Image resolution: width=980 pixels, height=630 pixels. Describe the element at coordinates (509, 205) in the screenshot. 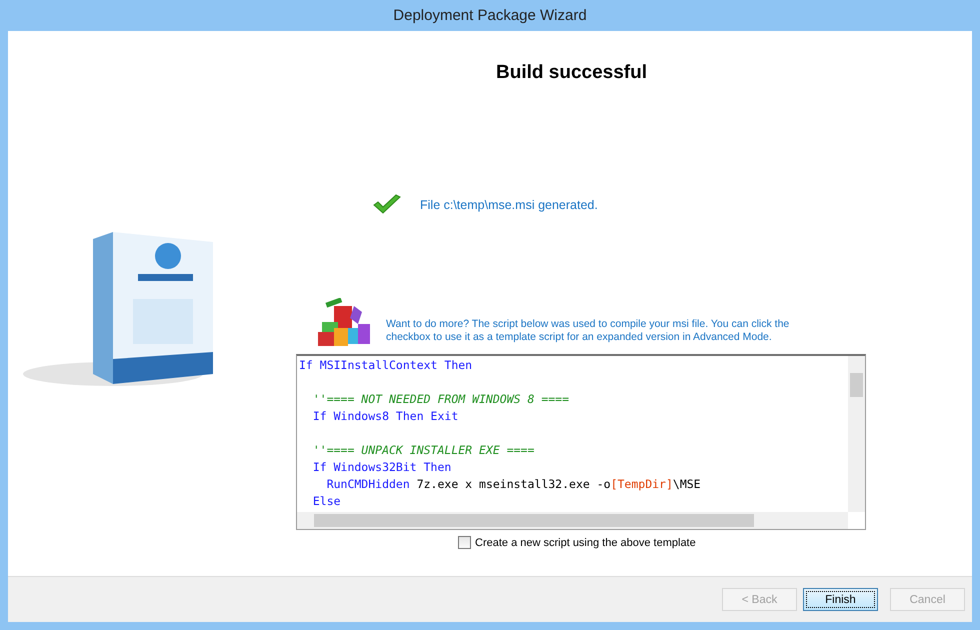

I see `result-message: File c:\temp\mse.msi generated.` at that location.